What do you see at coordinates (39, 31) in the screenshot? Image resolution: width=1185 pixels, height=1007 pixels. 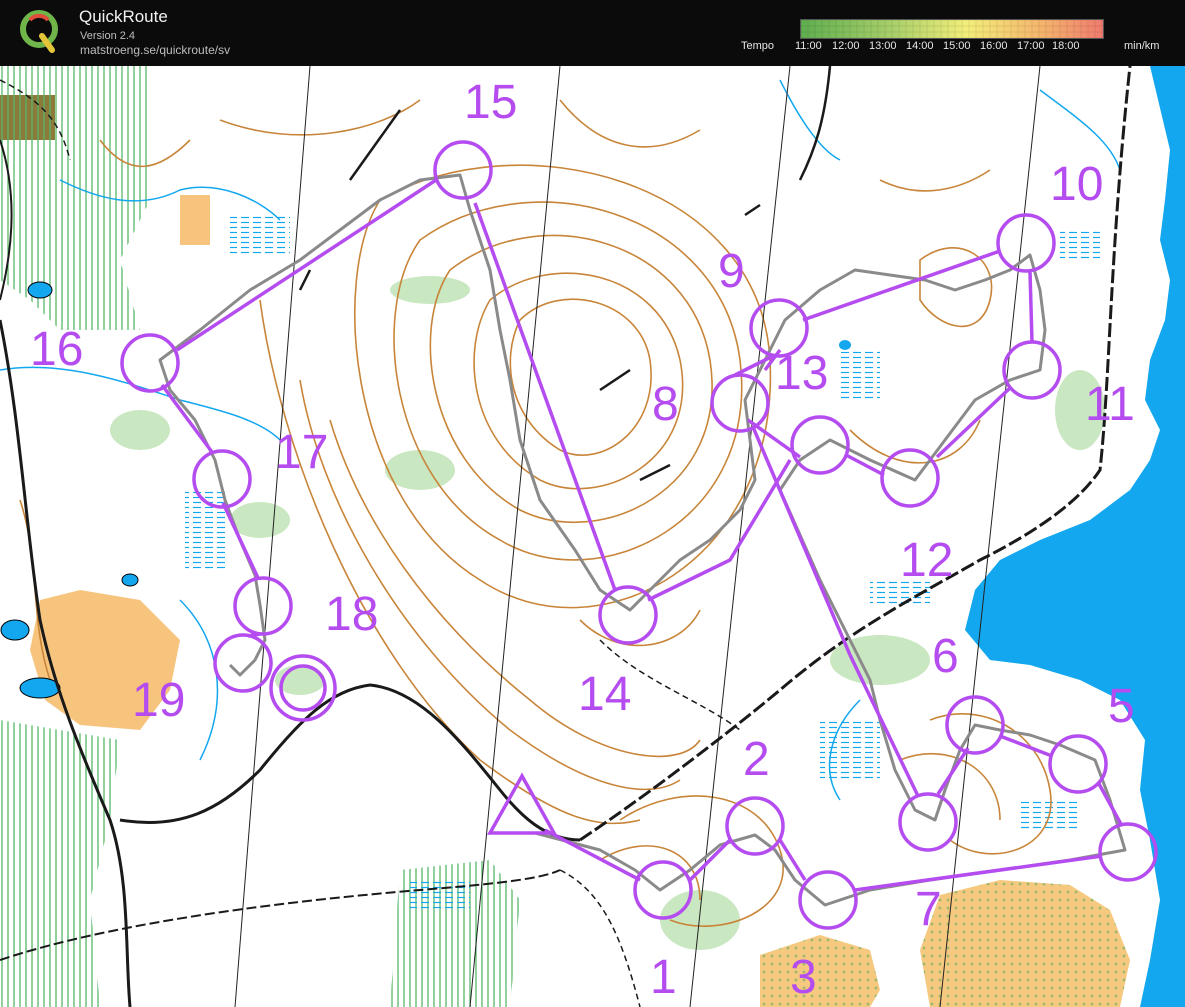 I see `quickroute-logo-icon` at bounding box center [39, 31].